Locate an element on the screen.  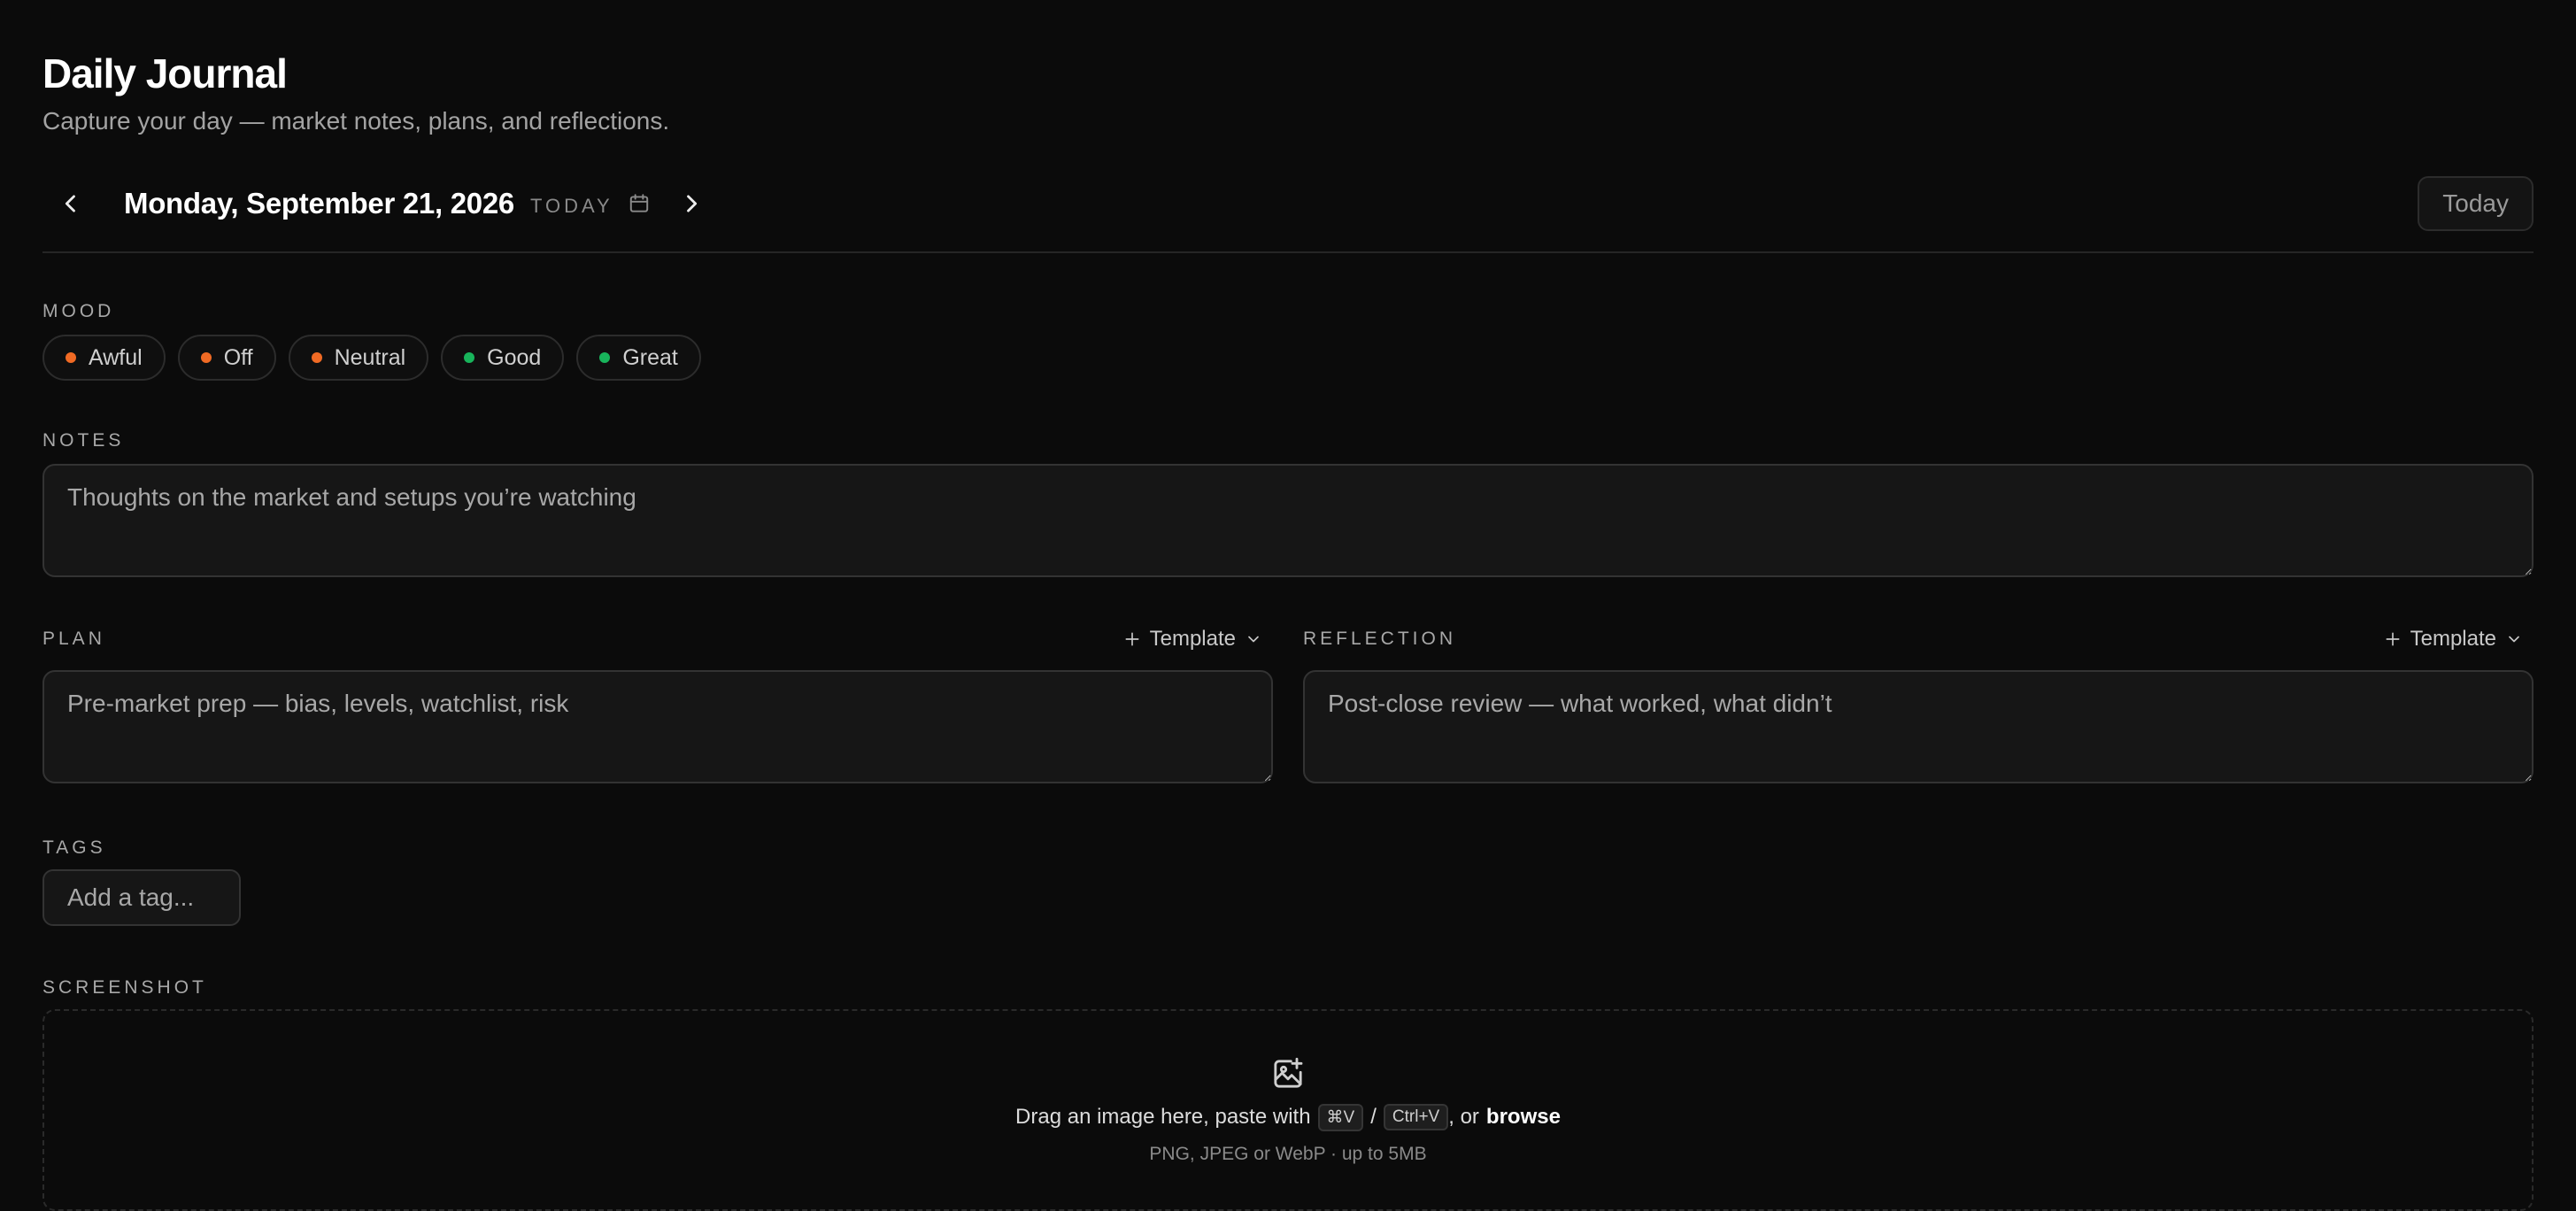
mood-chip-great: Great is located at coordinates (638, 358).